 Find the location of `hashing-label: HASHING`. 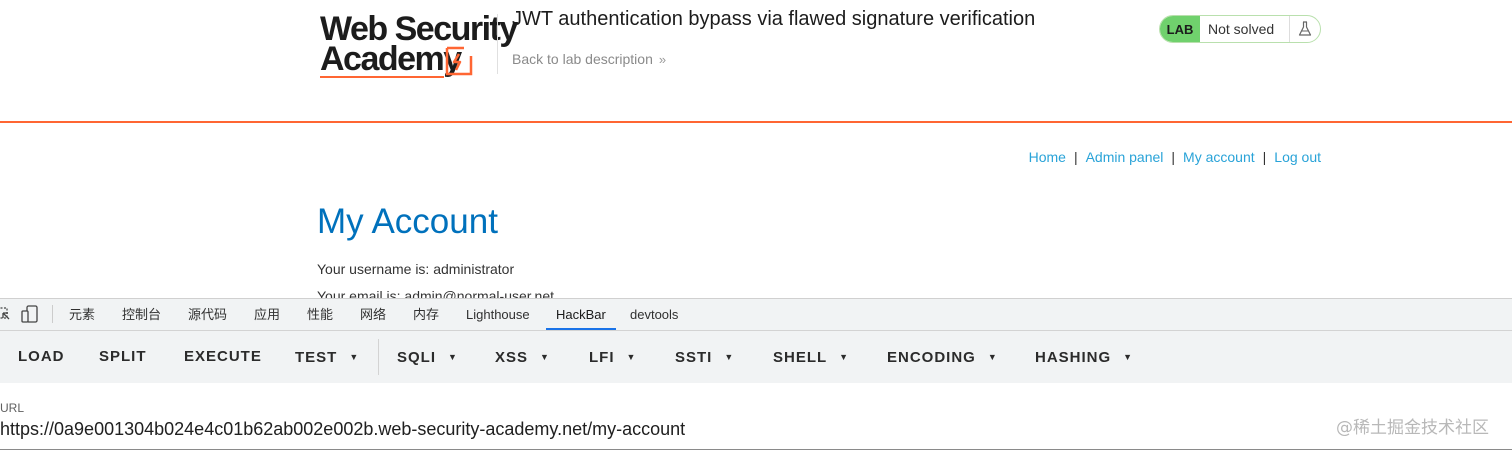

hashing-label: HASHING is located at coordinates (1073, 357).